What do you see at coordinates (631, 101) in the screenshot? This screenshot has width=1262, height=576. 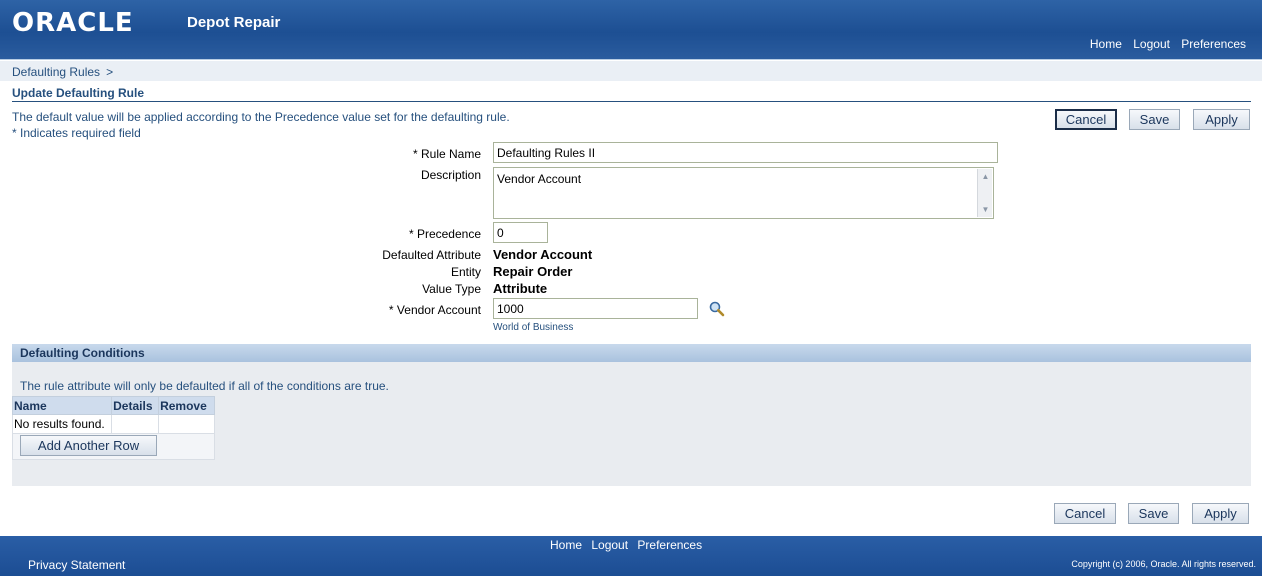 I see `title-divider` at bounding box center [631, 101].